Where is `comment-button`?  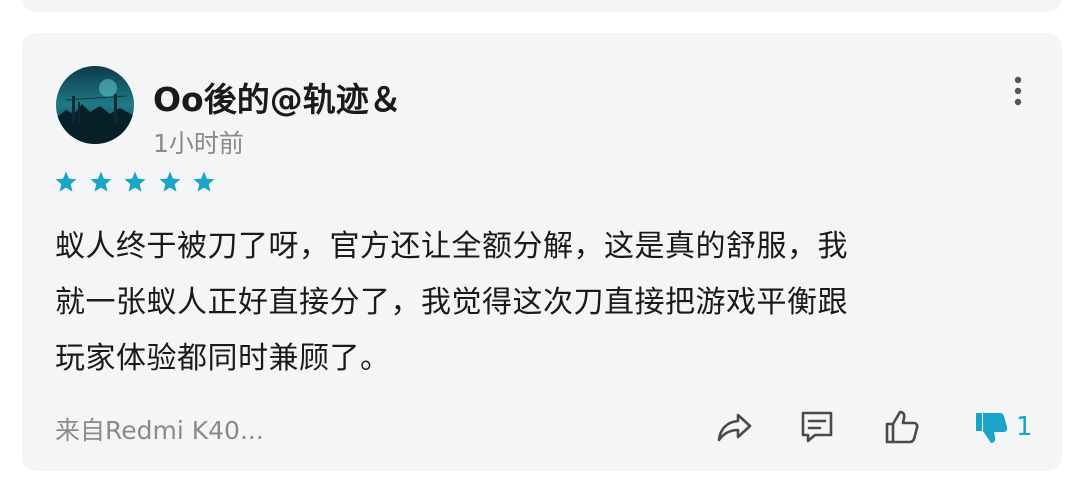 comment-button is located at coordinates (817, 427).